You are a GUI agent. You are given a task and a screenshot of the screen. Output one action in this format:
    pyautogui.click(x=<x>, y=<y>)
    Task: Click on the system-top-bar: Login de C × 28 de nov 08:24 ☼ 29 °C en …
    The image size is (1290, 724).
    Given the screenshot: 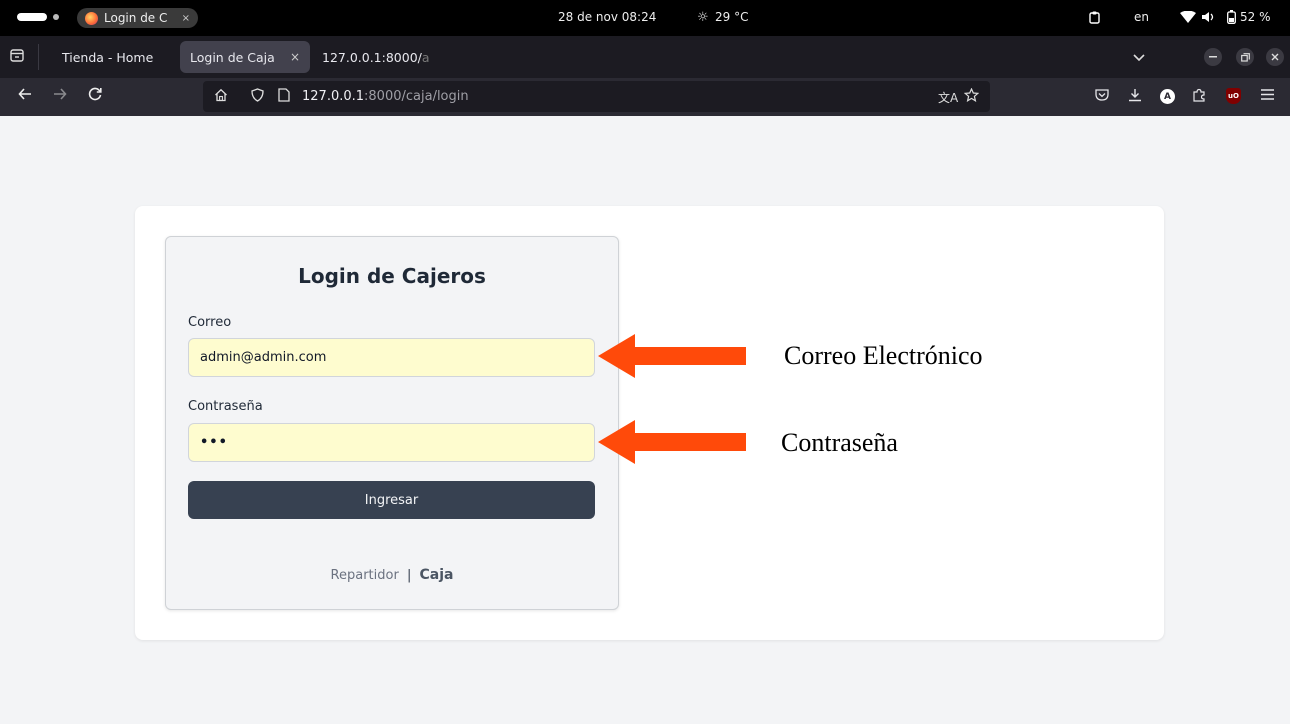 What is the action you would take?
    pyautogui.click(x=645, y=18)
    